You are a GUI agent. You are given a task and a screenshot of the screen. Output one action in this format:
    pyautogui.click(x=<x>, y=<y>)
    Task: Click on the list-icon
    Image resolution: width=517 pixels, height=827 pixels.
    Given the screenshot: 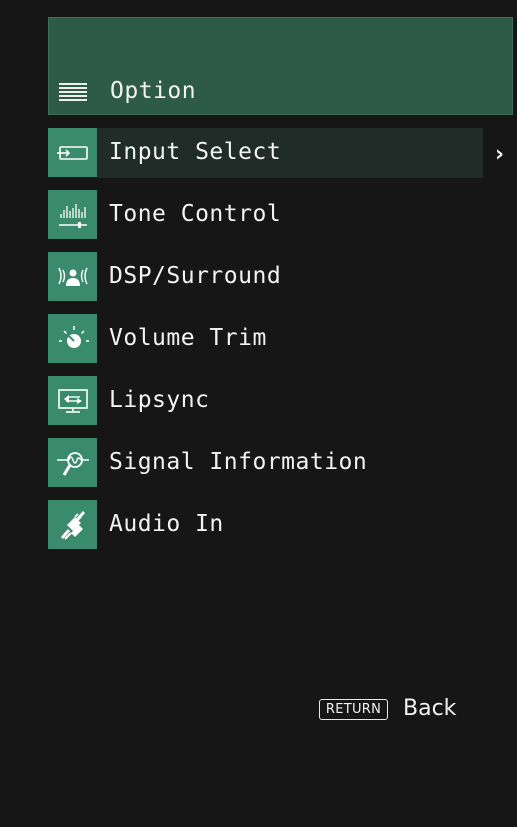 What is the action you would take?
    pyautogui.click(x=73, y=92)
    